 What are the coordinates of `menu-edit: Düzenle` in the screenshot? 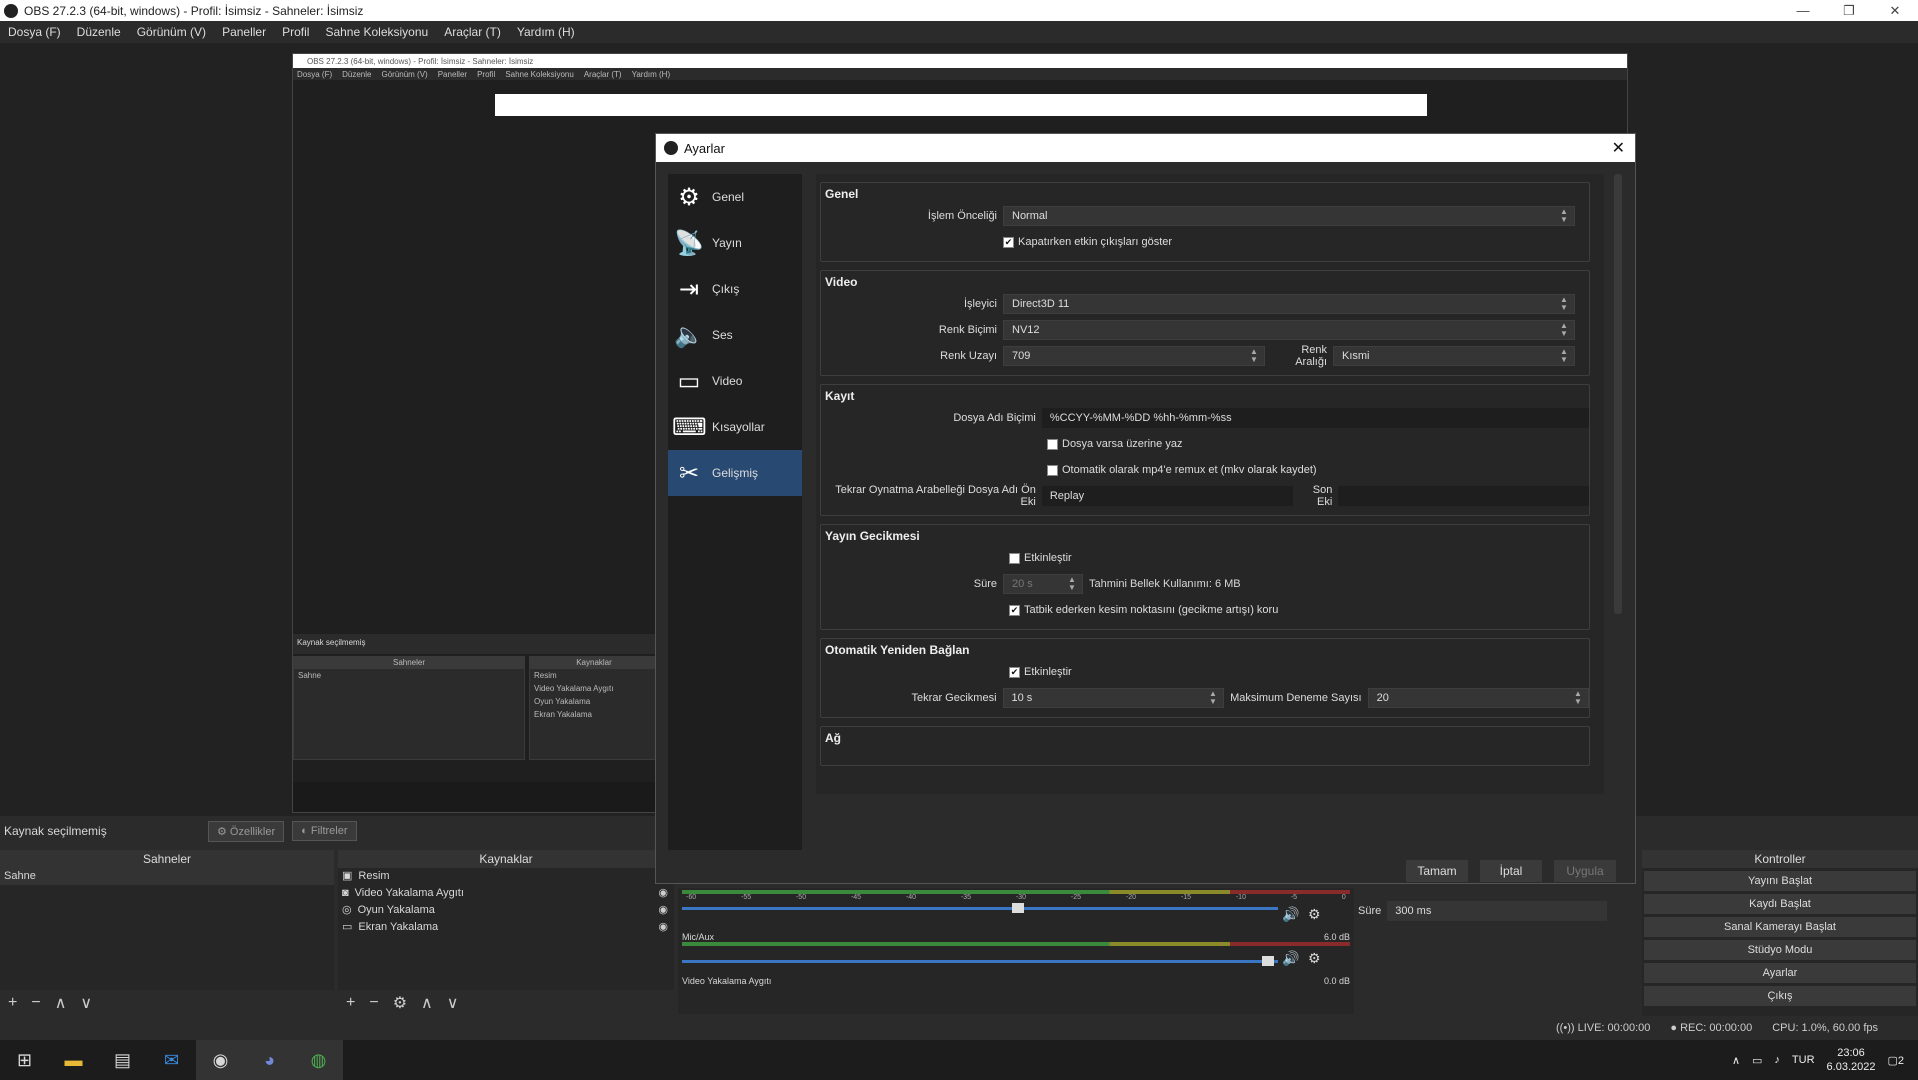 It's located at (99, 32).